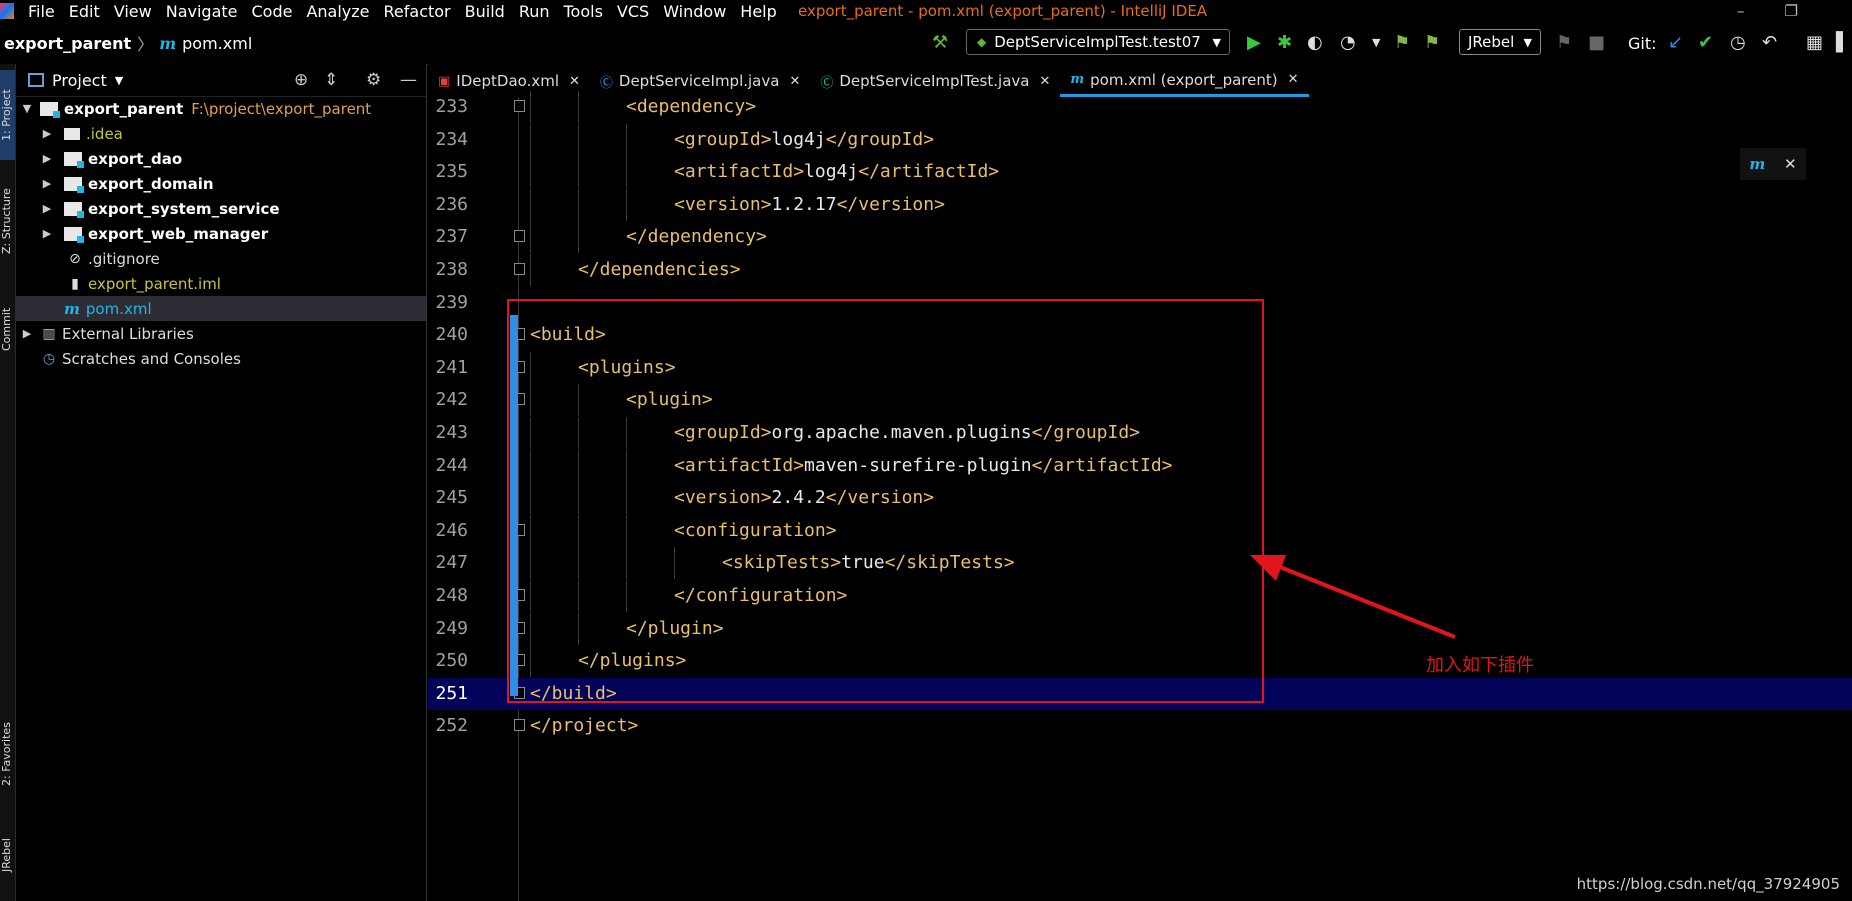 Image resolution: width=1852 pixels, height=901 pixels. Describe the element at coordinates (451, 139) in the screenshot. I see `line-number: 234` at that location.